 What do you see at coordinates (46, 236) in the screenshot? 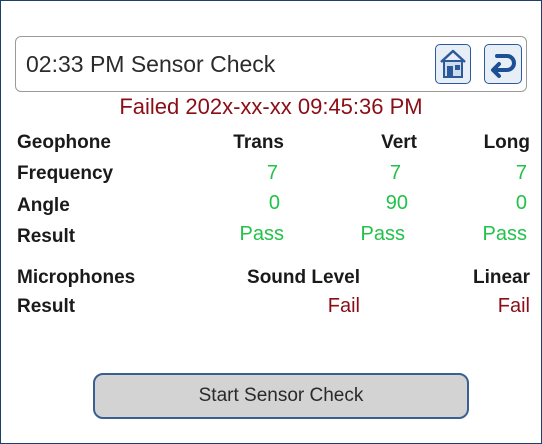
I see `result-label: Result` at bounding box center [46, 236].